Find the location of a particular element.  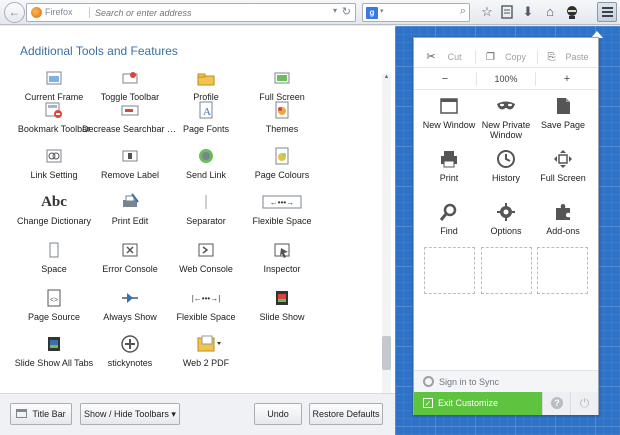

themes-icon is located at coordinates (282, 110).